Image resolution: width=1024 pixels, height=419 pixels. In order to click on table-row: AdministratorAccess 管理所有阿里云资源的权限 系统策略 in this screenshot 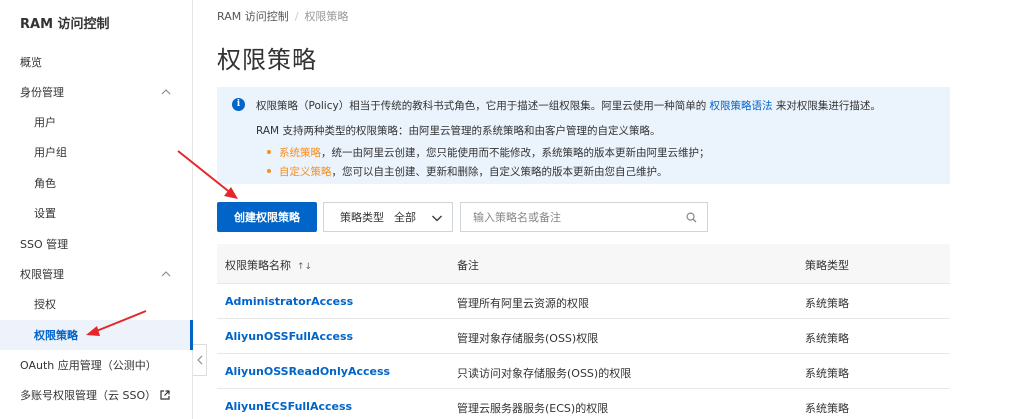, I will do `click(583, 301)`.